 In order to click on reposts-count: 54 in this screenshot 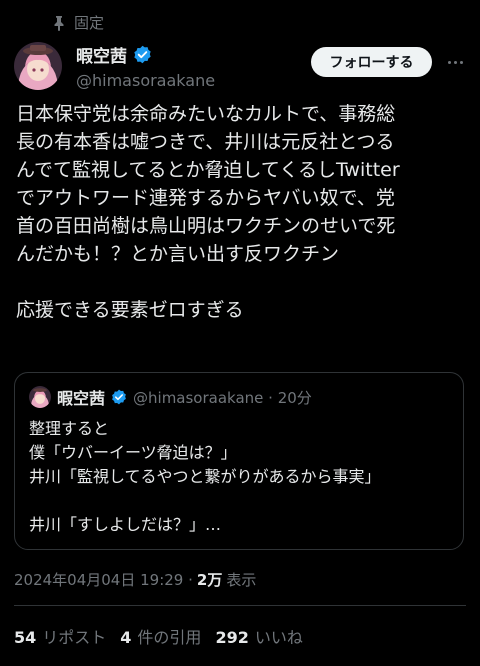, I will do `click(25, 637)`.